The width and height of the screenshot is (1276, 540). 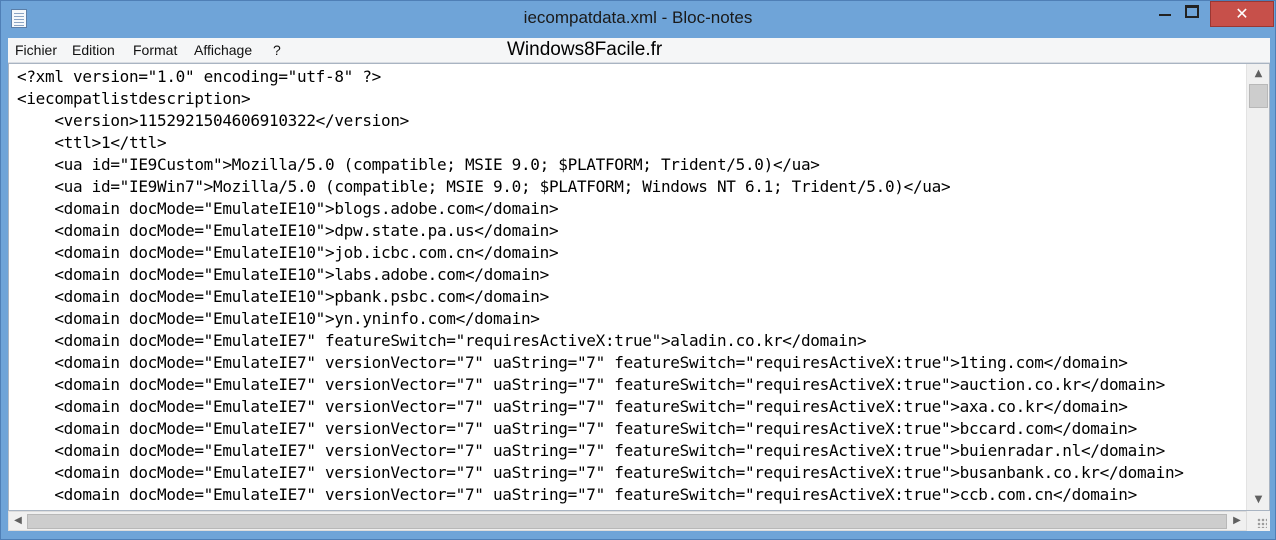 I want to click on watermark-text: Windows8Facile.fr, so click(x=585, y=49).